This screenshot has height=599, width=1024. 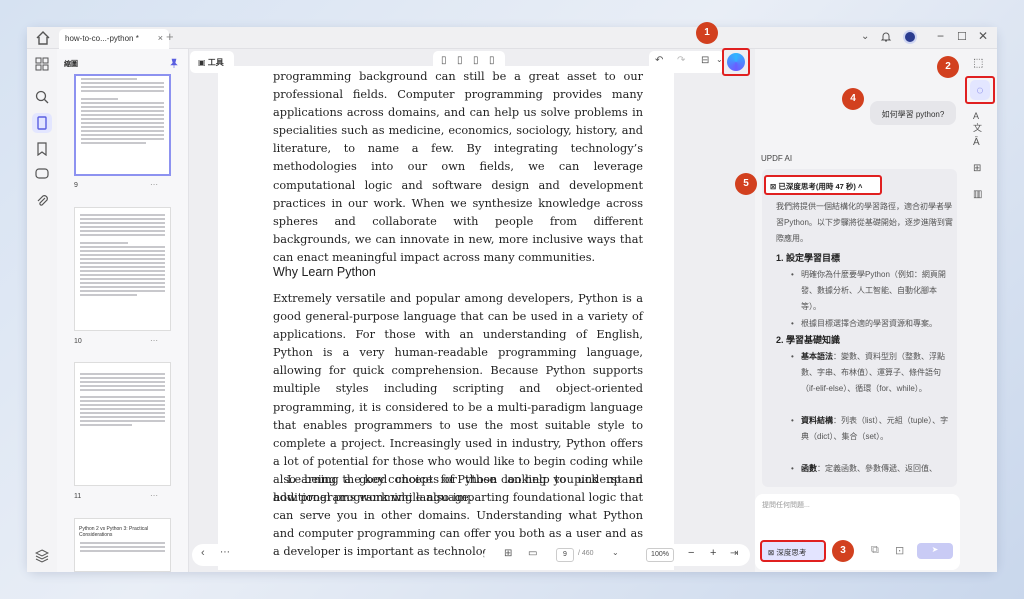 What do you see at coordinates (42, 64) in the screenshot?
I see `grid-icon` at bounding box center [42, 64].